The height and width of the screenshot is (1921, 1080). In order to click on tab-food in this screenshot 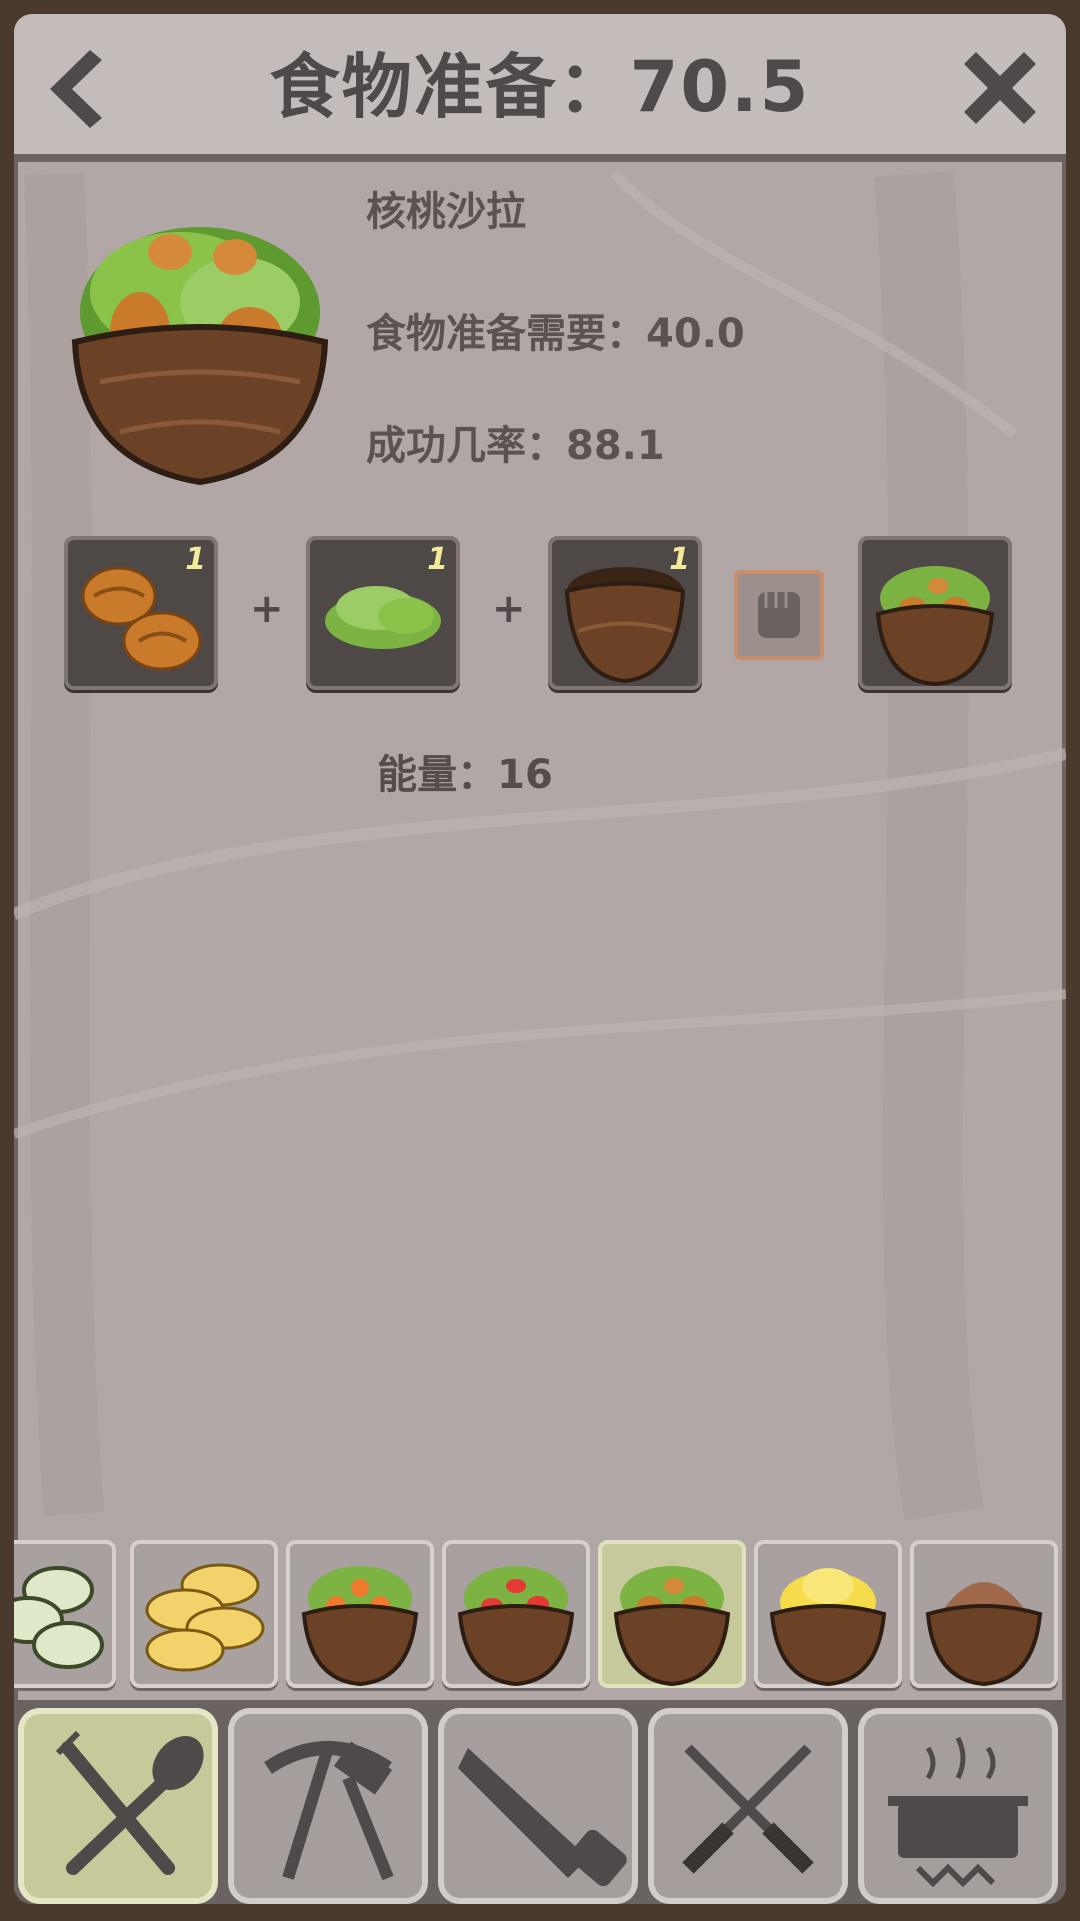, I will do `click(118, 1806)`.